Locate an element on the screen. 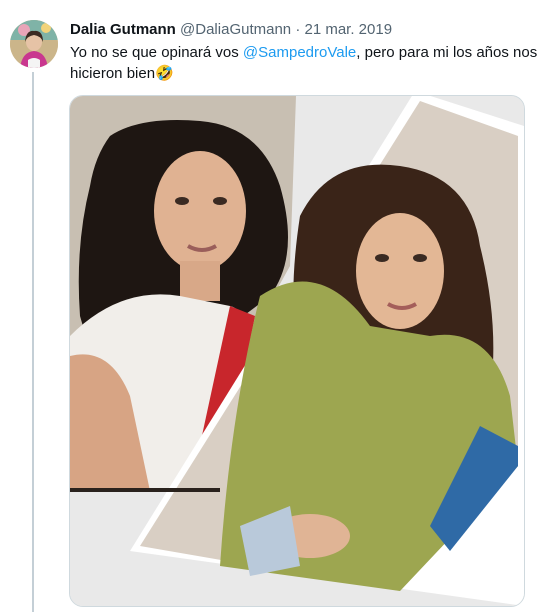 The image size is (552, 612). author-handle: @DaliaGutmann is located at coordinates (235, 29).